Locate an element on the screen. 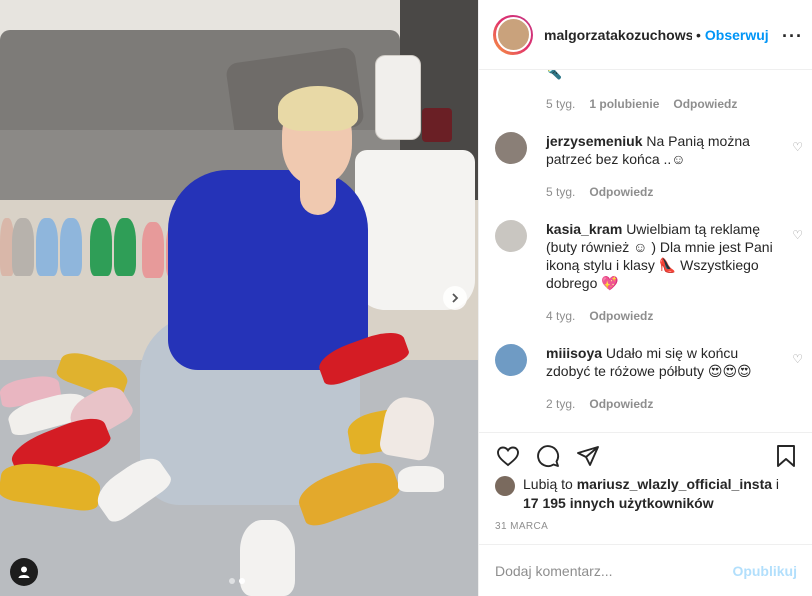 This screenshot has width=812, height=596. likes-count: 17 195 innych użytkowników is located at coordinates (618, 503).